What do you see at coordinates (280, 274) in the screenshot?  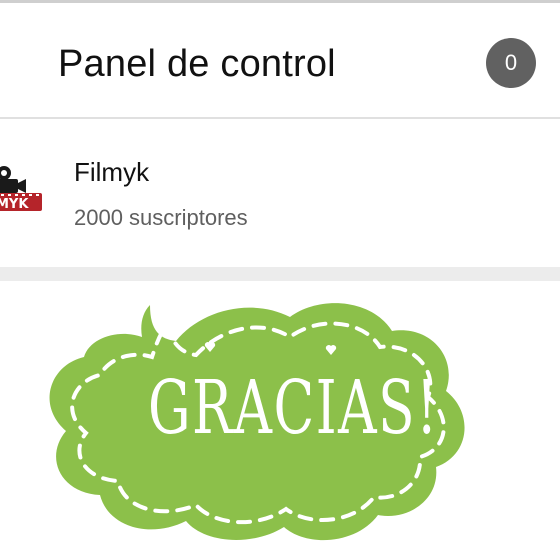 I see `section-divider` at bounding box center [280, 274].